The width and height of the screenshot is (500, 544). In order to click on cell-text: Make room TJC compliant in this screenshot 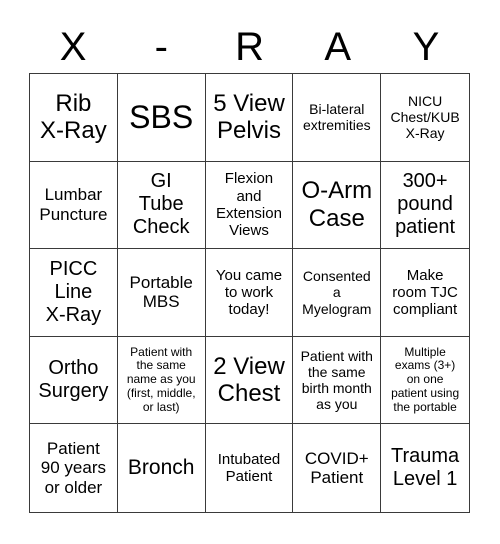, I will do `click(425, 292)`.